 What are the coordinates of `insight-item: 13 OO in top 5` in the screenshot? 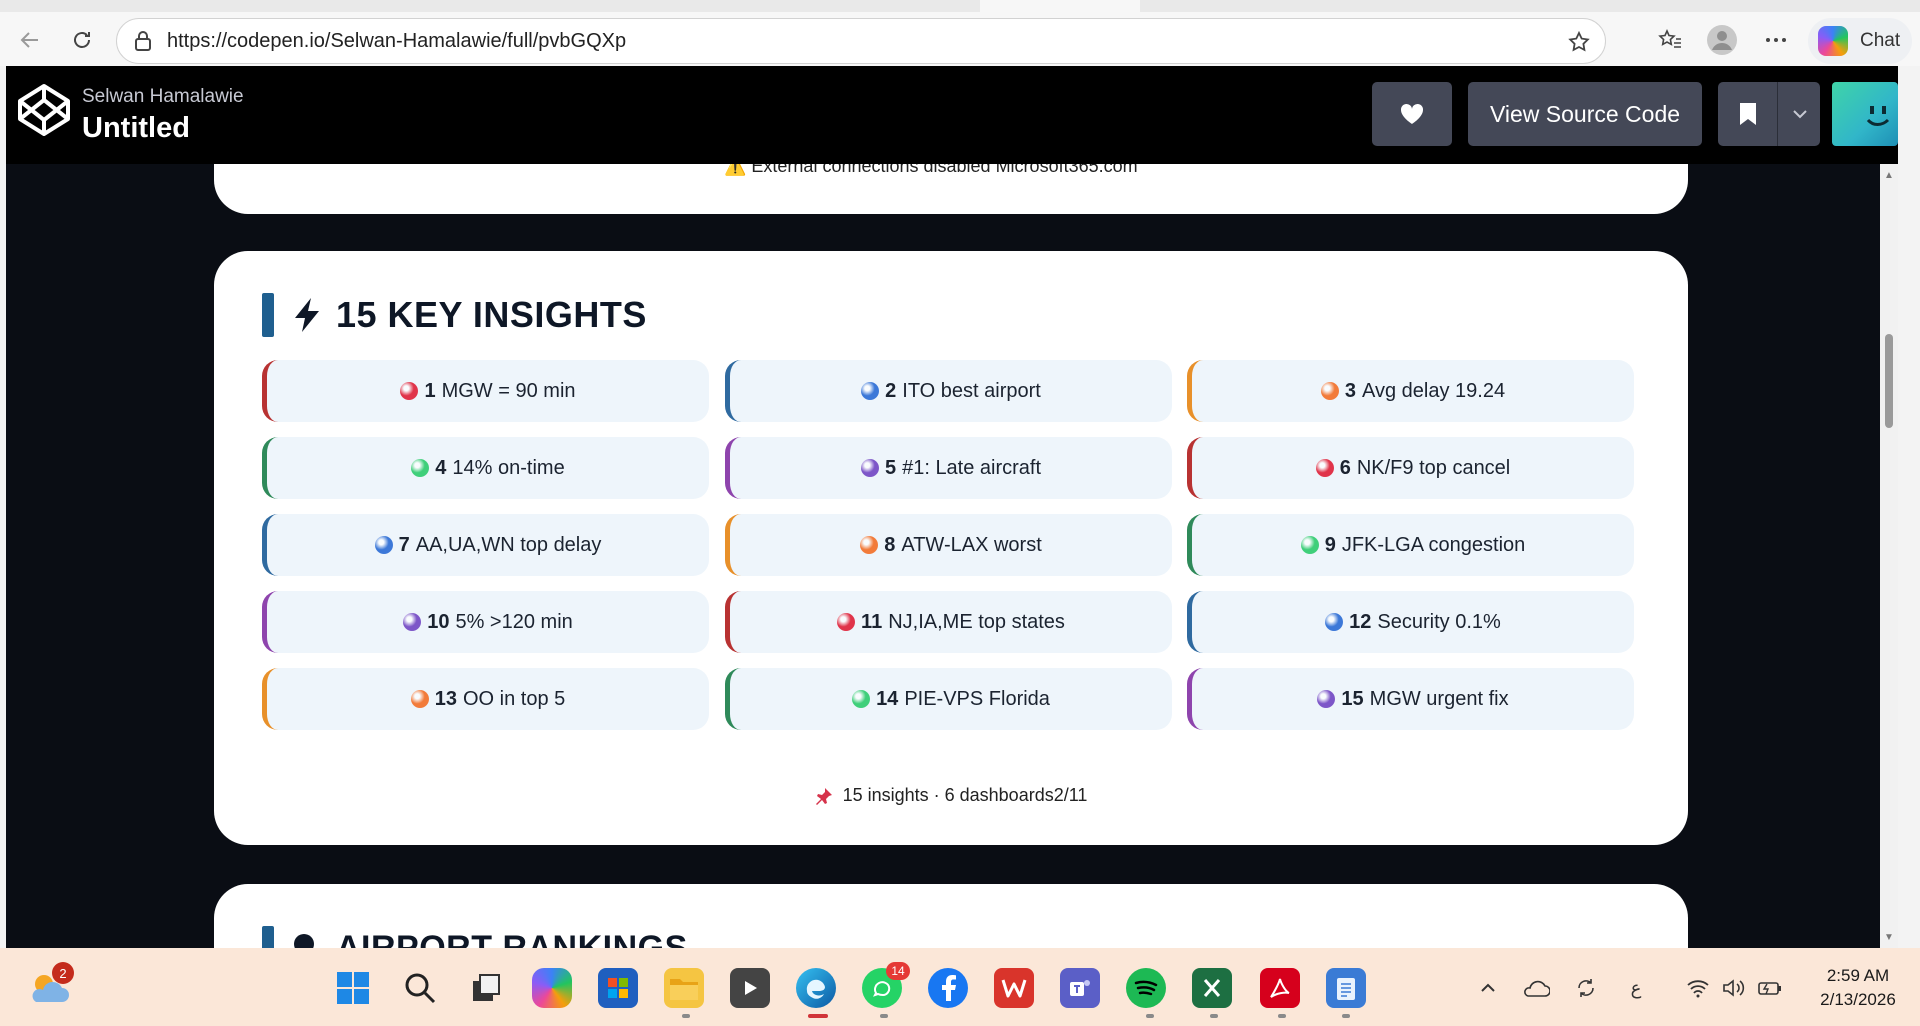 It's located at (485, 699).